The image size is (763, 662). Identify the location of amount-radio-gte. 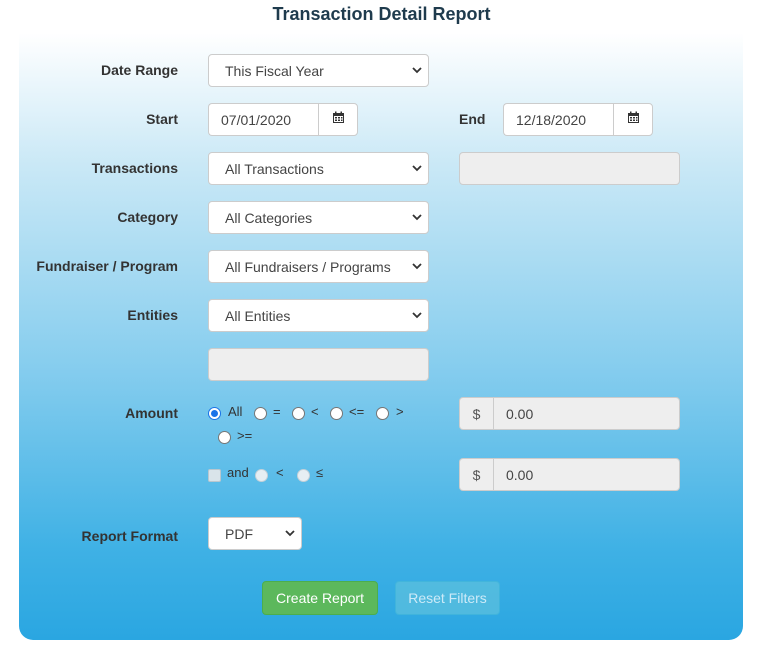
(224, 437).